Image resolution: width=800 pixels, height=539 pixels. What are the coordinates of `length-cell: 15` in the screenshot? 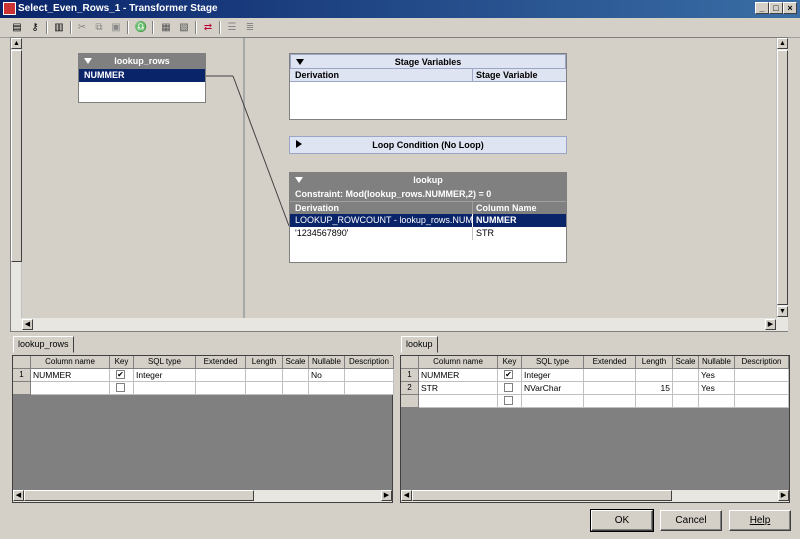 It's located at (654, 388).